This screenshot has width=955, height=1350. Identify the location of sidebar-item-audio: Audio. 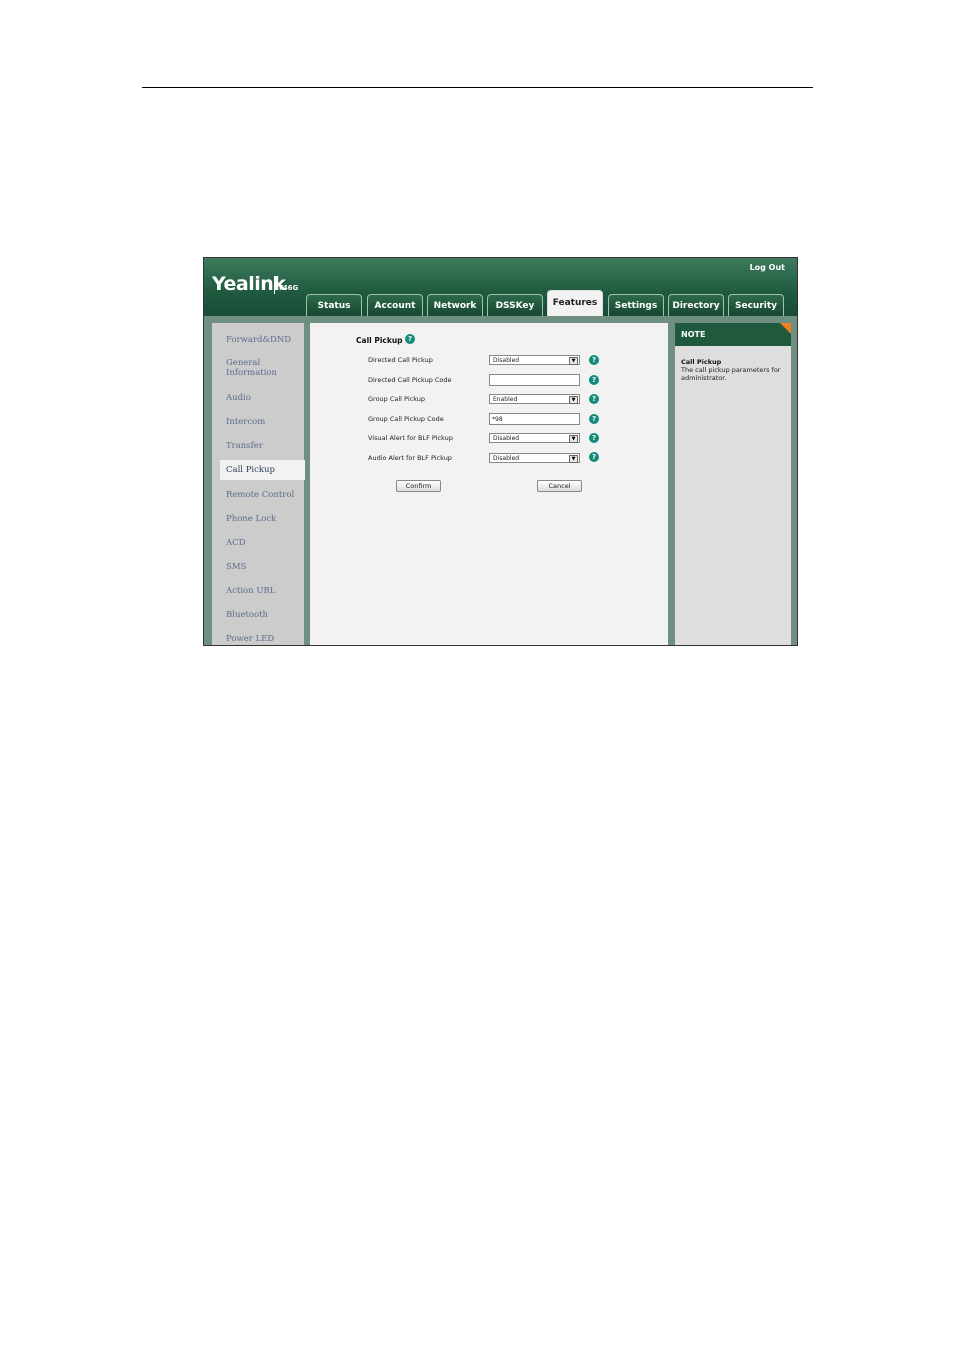
(238, 398).